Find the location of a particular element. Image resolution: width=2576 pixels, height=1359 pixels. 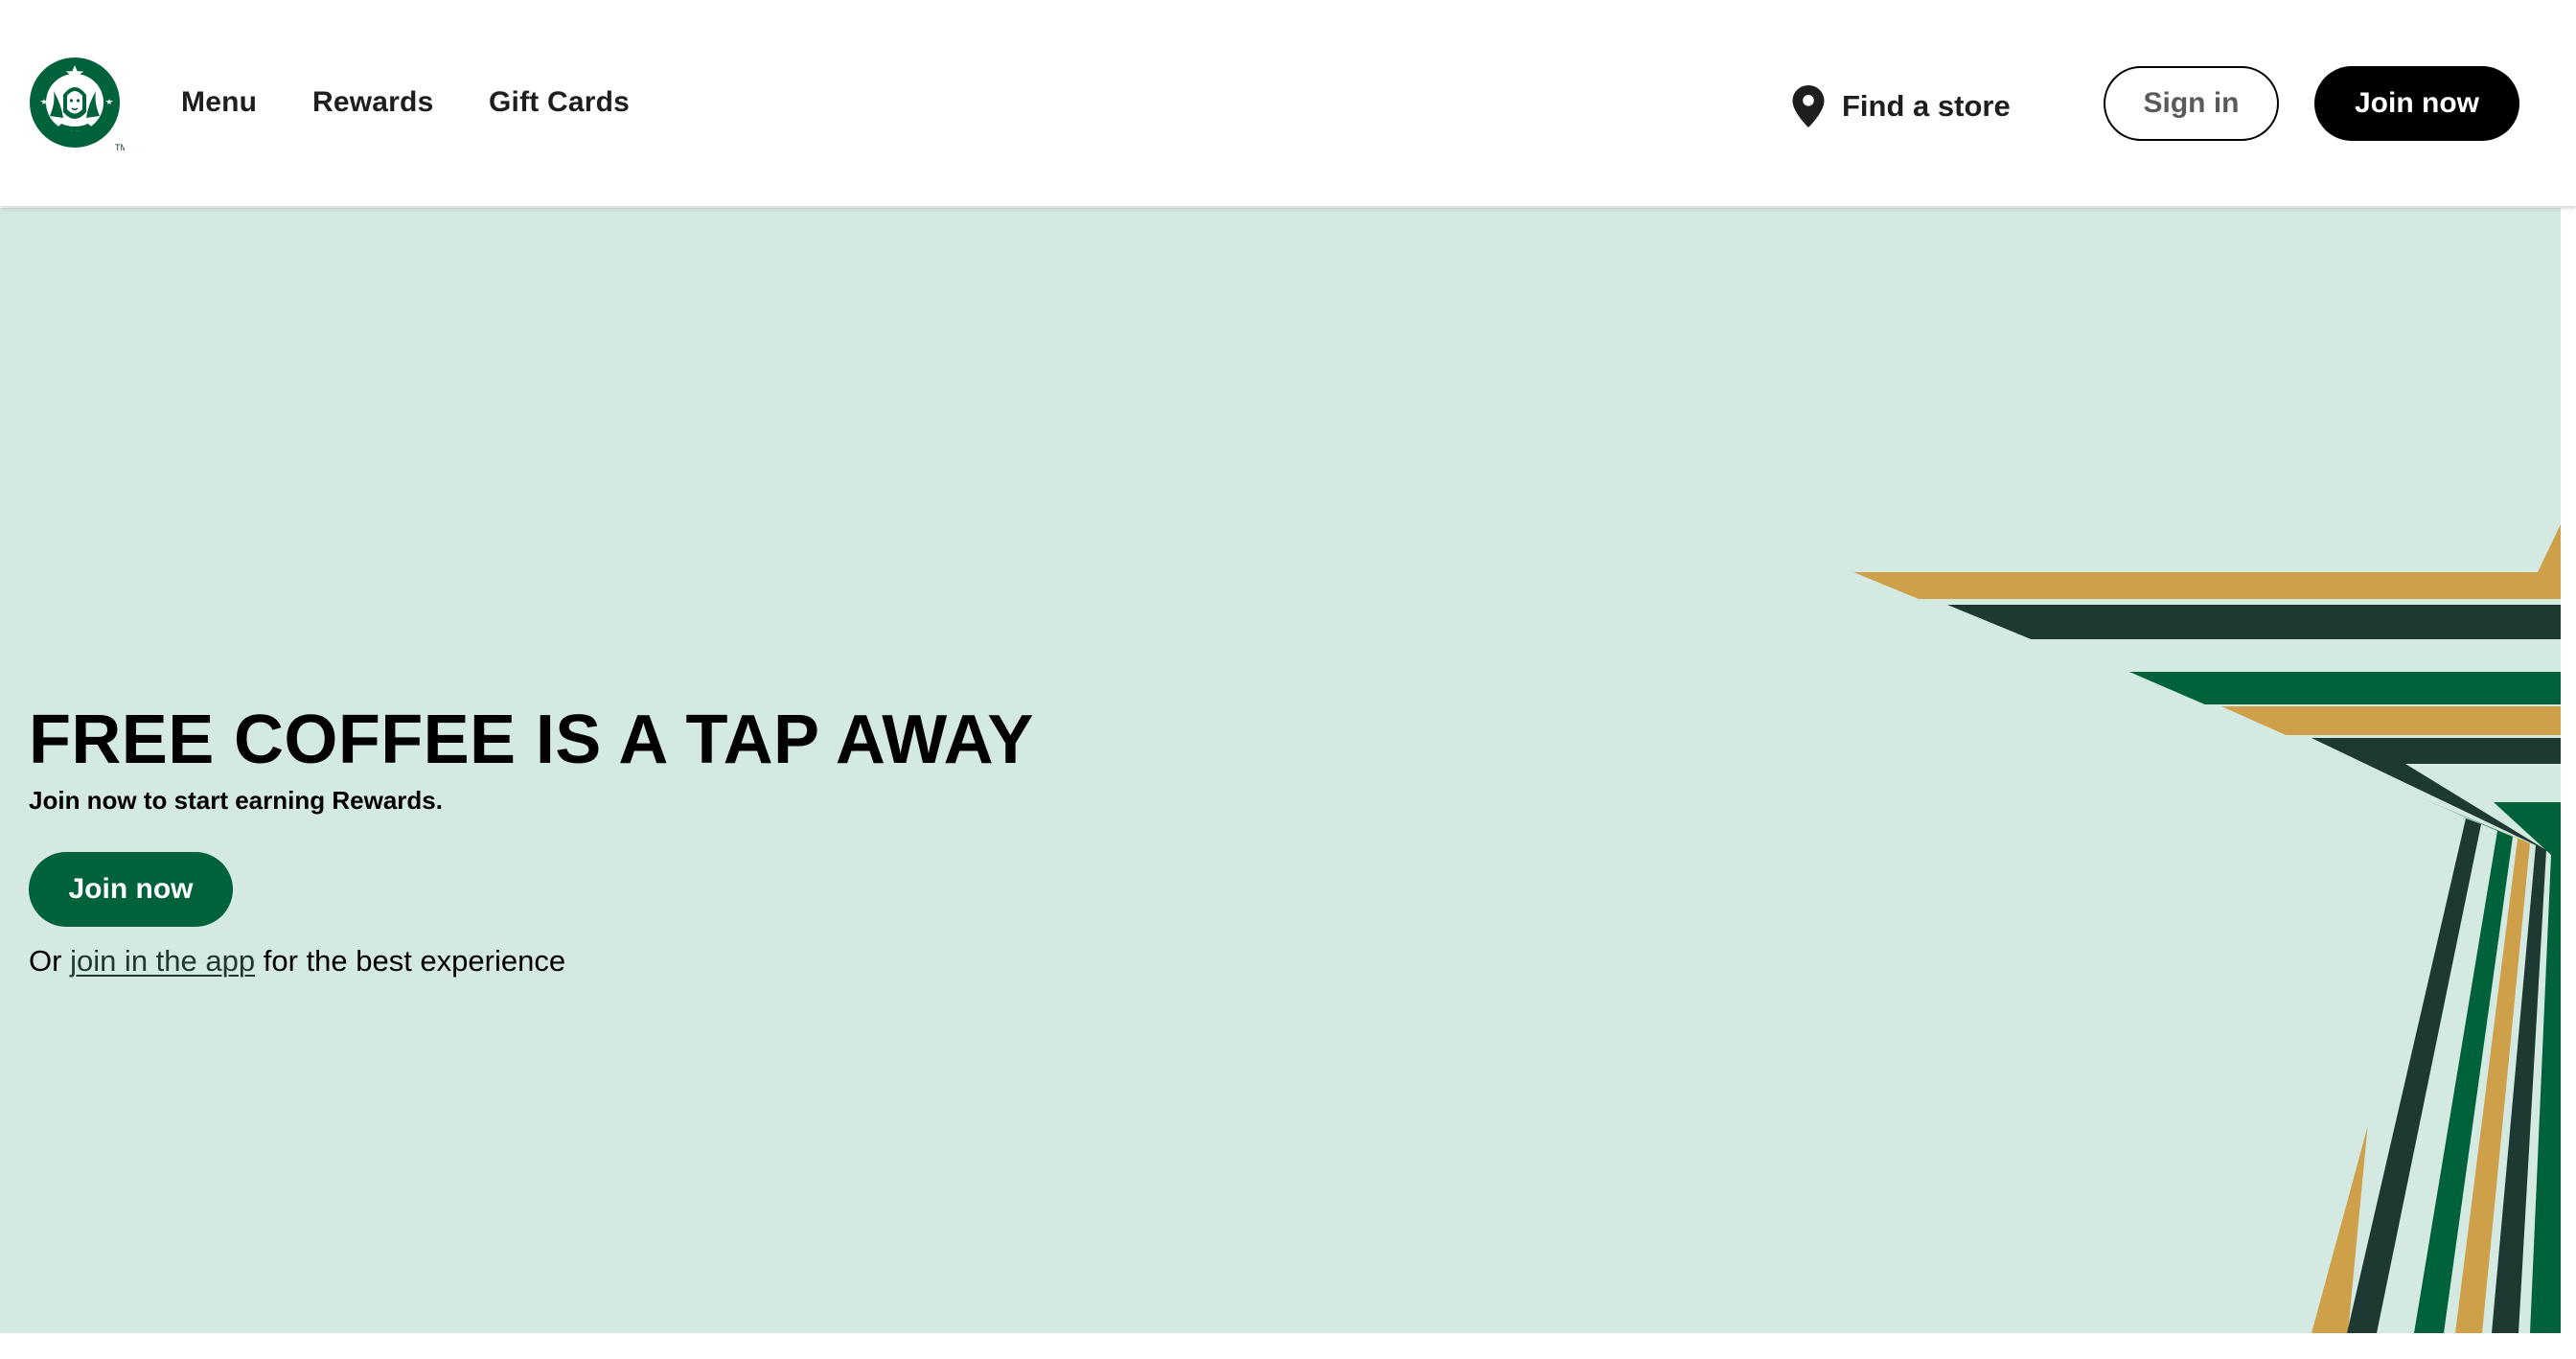

nav-menu-link: Menu is located at coordinates (219, 102).